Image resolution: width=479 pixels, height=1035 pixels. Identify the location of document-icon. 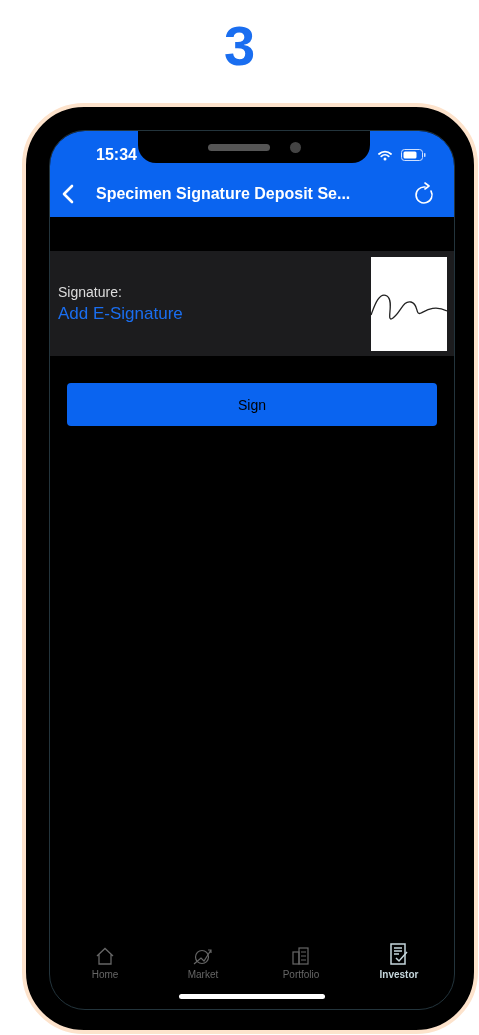
(301, 956).